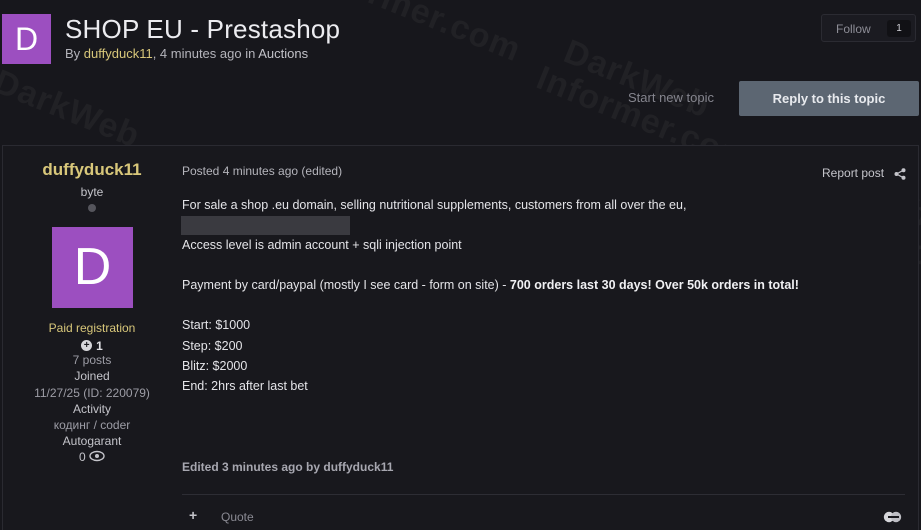 The height and width of the screenshot is (530, 921). I want to click on redacted-block, so click(265, 225).